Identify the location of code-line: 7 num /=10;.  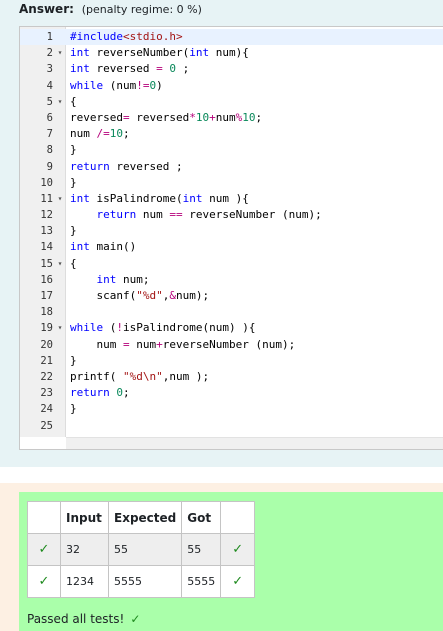
(231, 134).